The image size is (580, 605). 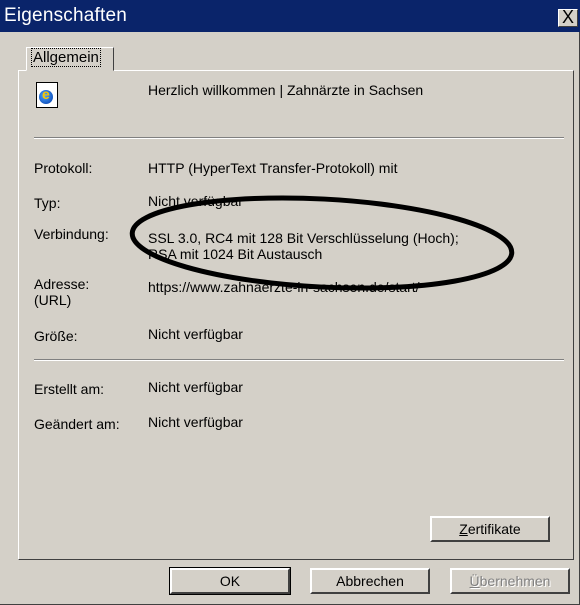 What do you see at coordinates (66, 15) in the screenshot?
I see `window-title: Eigenschaften` at bounding box center [66, 15].